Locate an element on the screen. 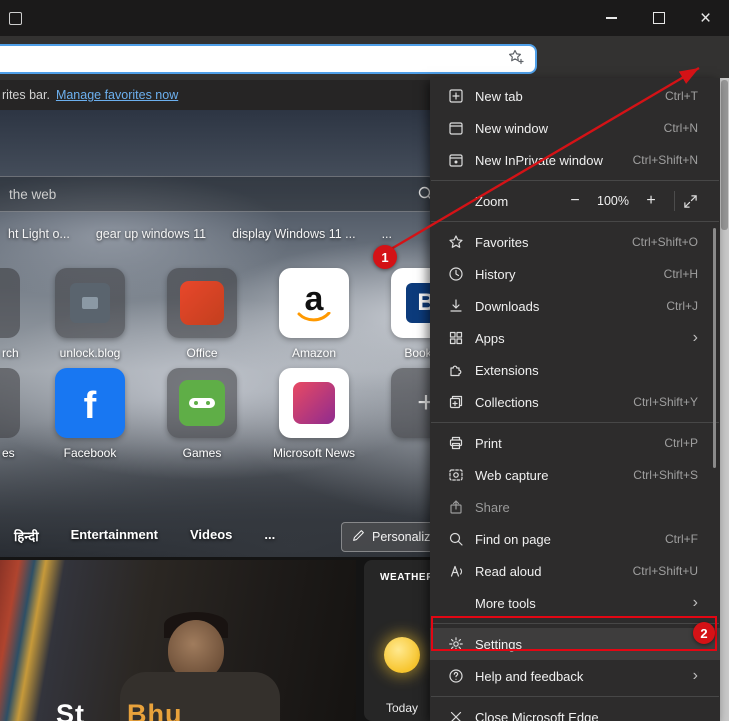  tile-label: unlock.blog is located at coordinates (90, 353).